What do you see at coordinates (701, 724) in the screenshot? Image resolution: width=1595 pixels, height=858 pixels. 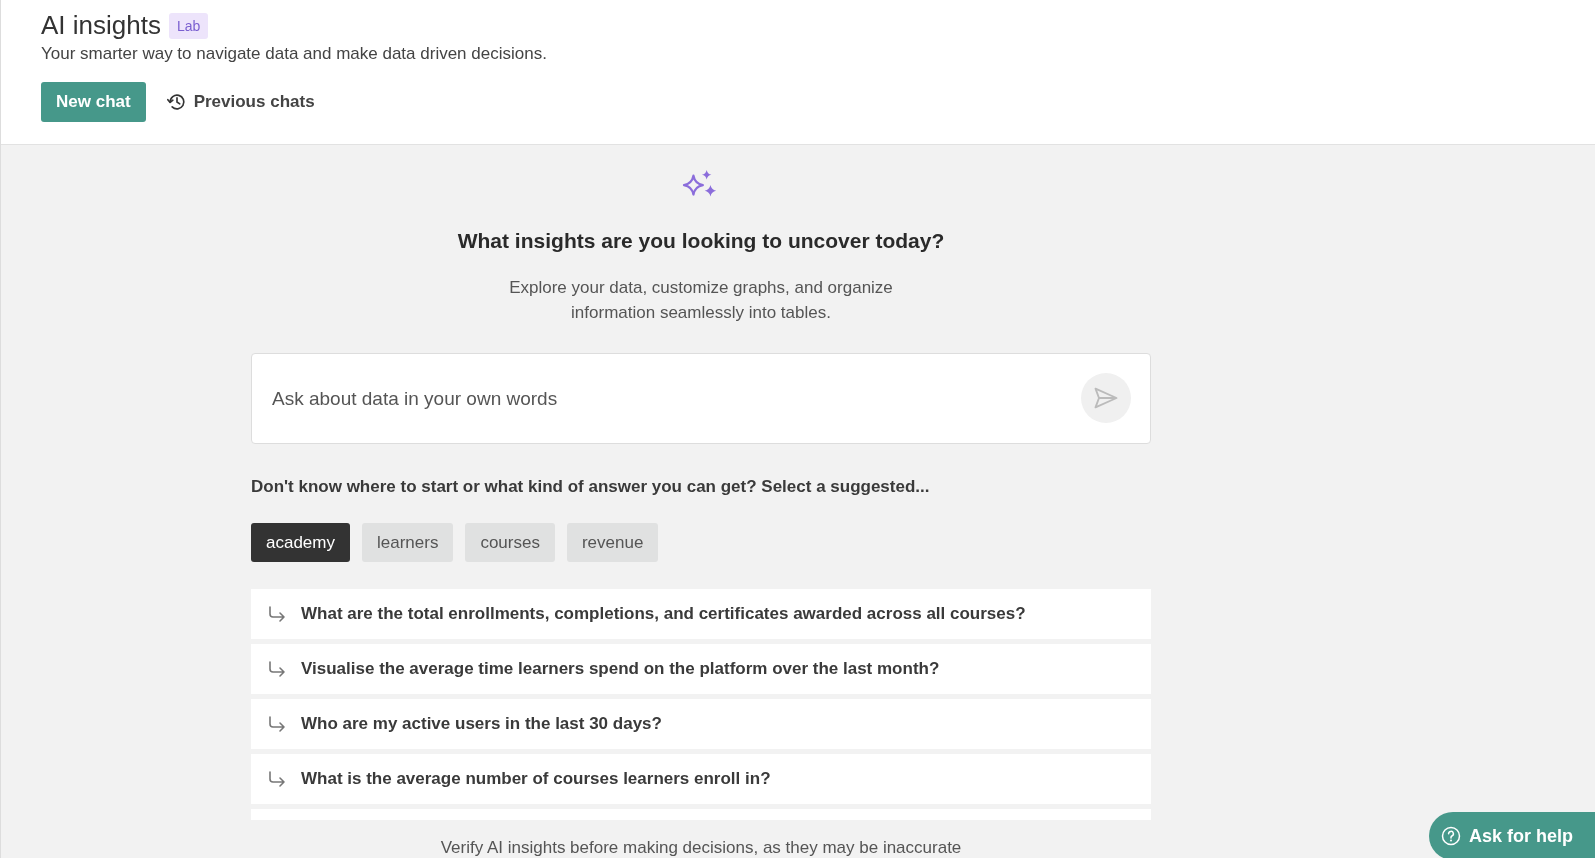 I see `suggested-question: Who are my active users in the last 30 days?` at bounding box center [701, 724].